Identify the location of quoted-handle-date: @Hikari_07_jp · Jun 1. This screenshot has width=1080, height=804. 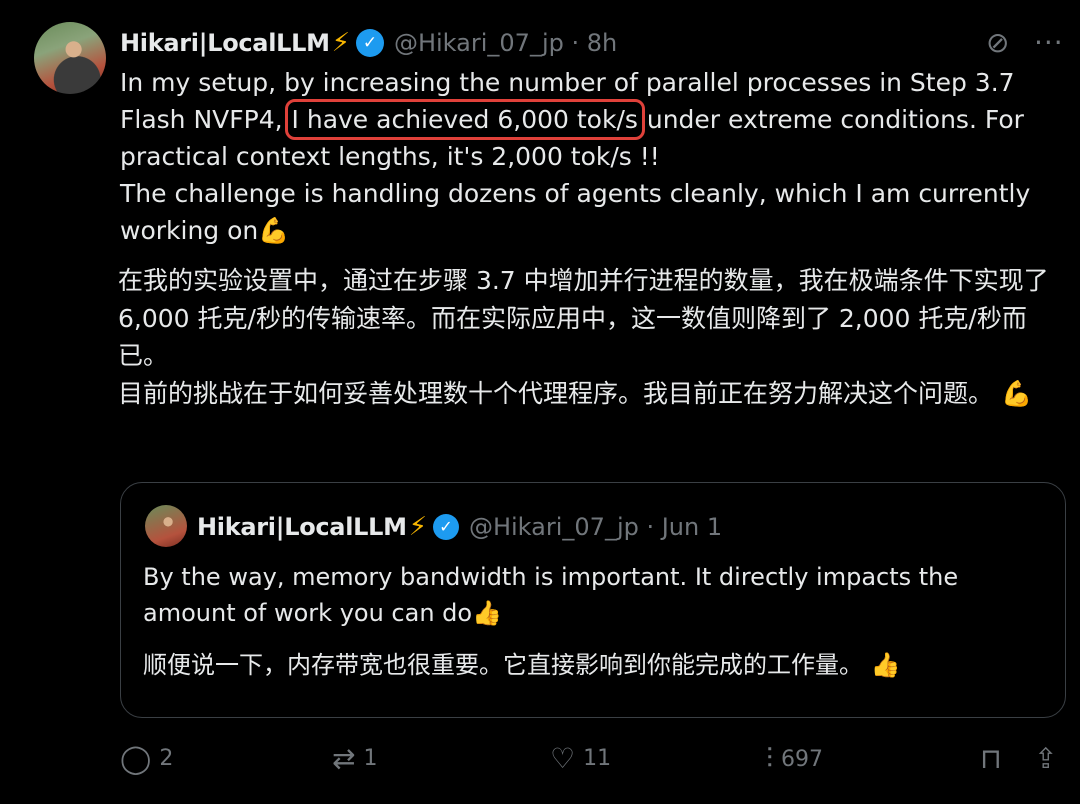
(595, 527).